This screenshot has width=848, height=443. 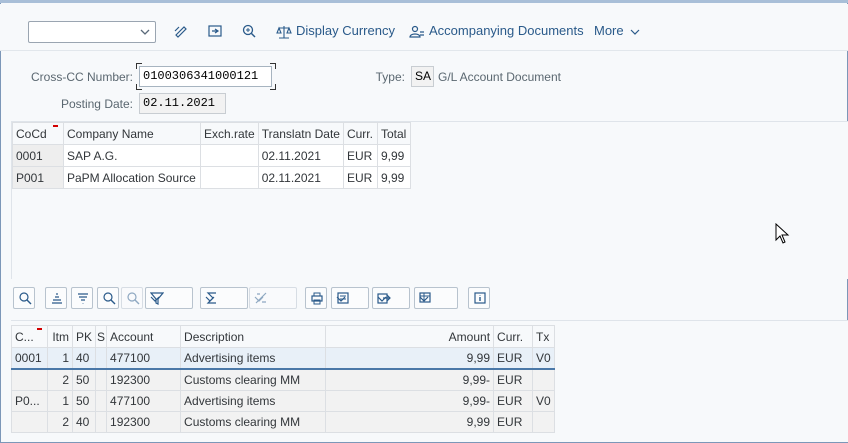 What do you see at coordinates (60, 336) in the screenshot?
I see `col-header: Itm` at bounding box center [60, 336].